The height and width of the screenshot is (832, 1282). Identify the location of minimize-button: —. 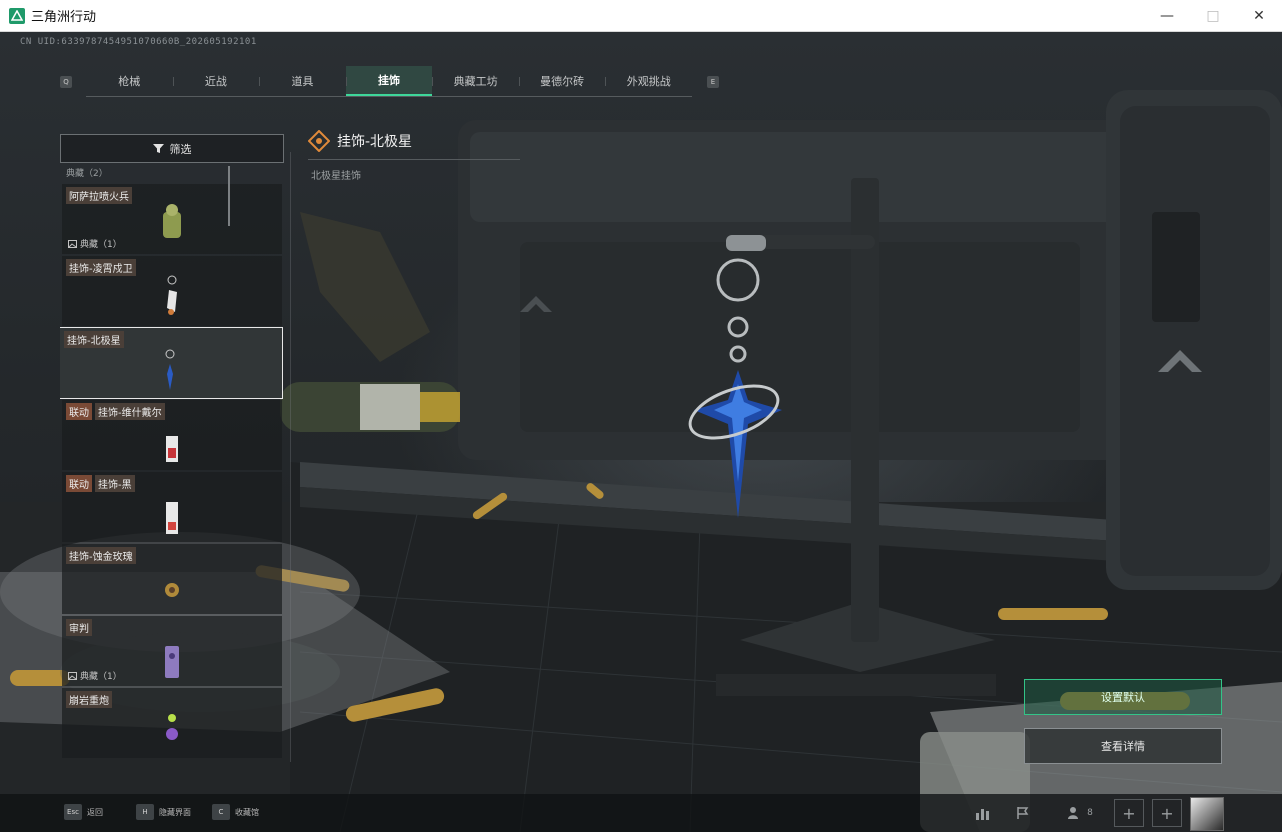
(1167, 15).